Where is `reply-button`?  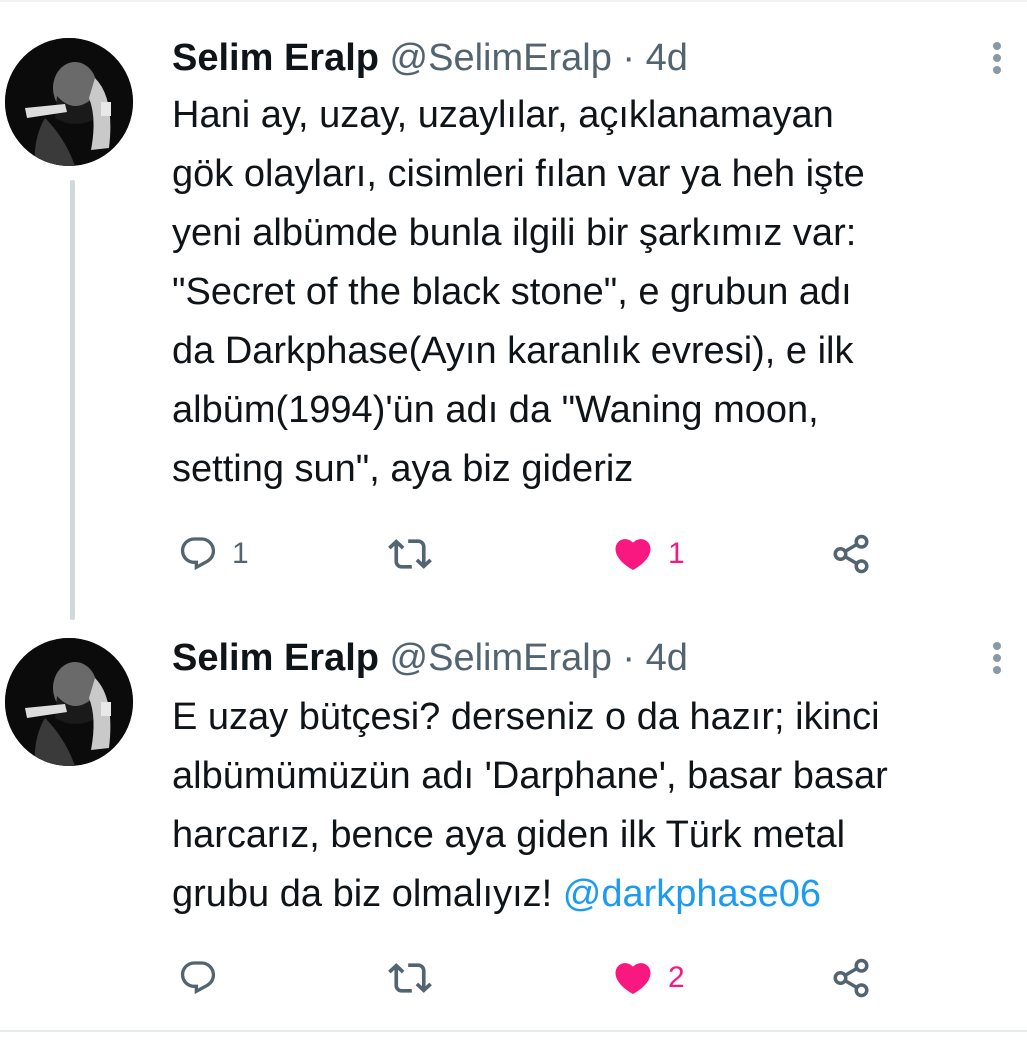 reply-button is located at coordinates (205, 978).